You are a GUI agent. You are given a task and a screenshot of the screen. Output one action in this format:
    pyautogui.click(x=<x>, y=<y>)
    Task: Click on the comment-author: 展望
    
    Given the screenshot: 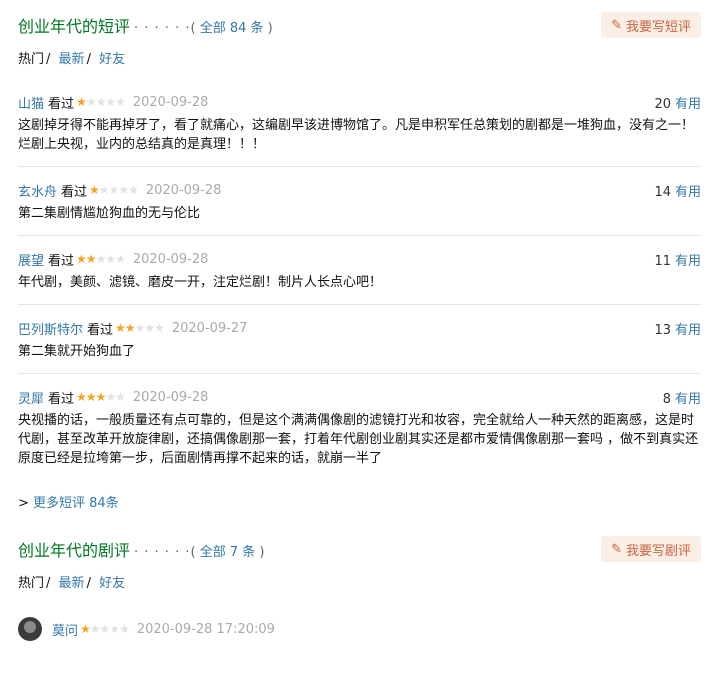 What is the action you would take?
    pyautogui.click(x=31, y=259)
    